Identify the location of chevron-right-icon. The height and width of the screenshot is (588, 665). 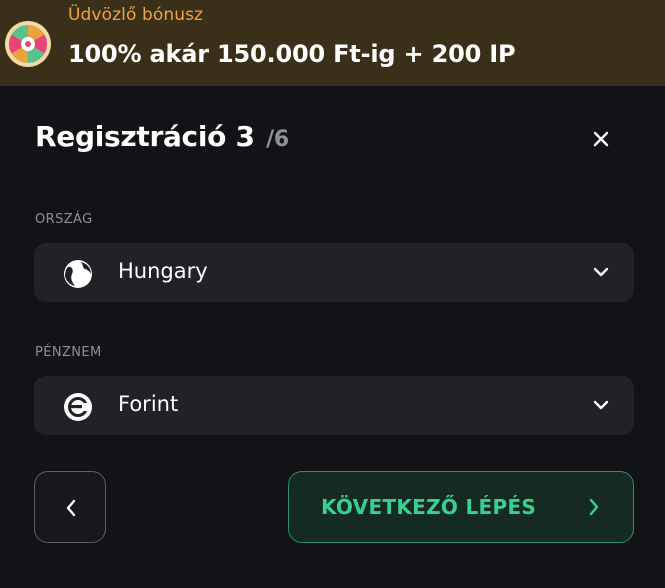
(594, 507).